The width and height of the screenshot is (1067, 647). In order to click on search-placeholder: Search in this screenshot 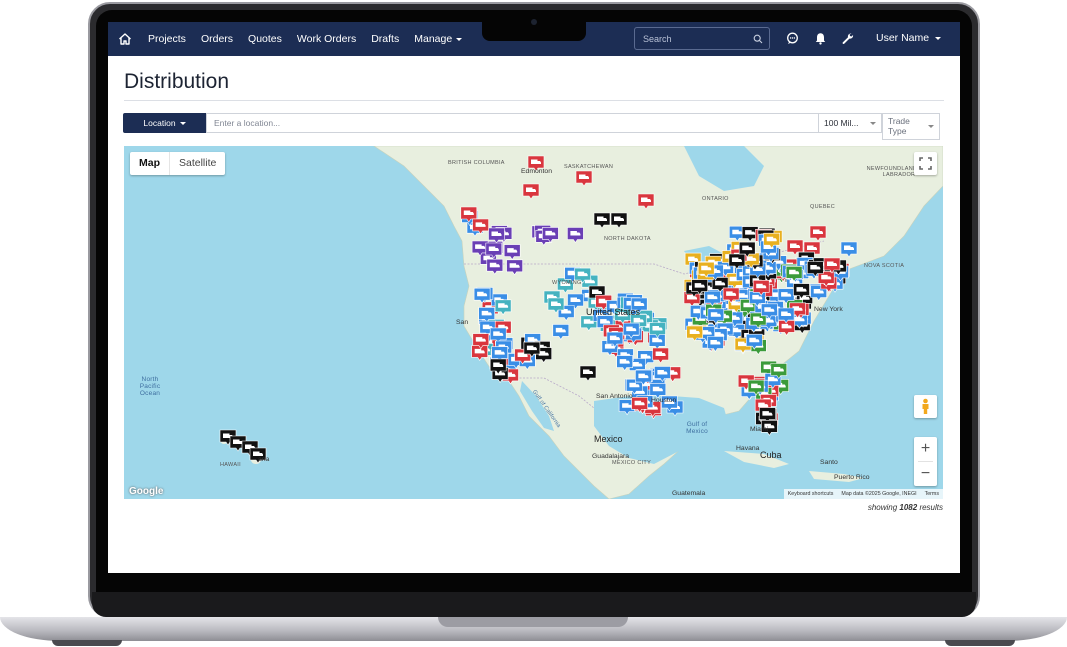, I will do `click(657, 39)`.